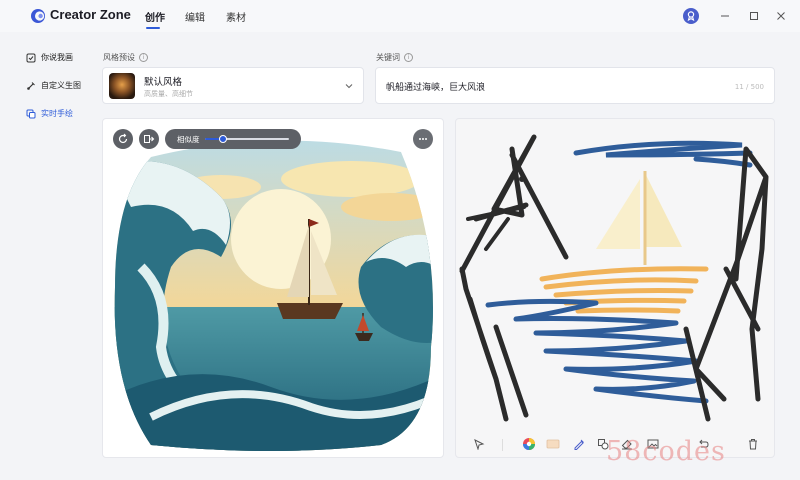 The image size is (800, 480). I want to click on keywords-field: 11 / 500, so click(575, 85).